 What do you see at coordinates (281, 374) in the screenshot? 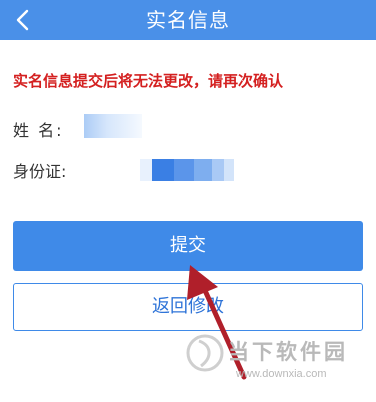
I see `watermark-url: www.downxia.com` at bounding box center [281, 374].